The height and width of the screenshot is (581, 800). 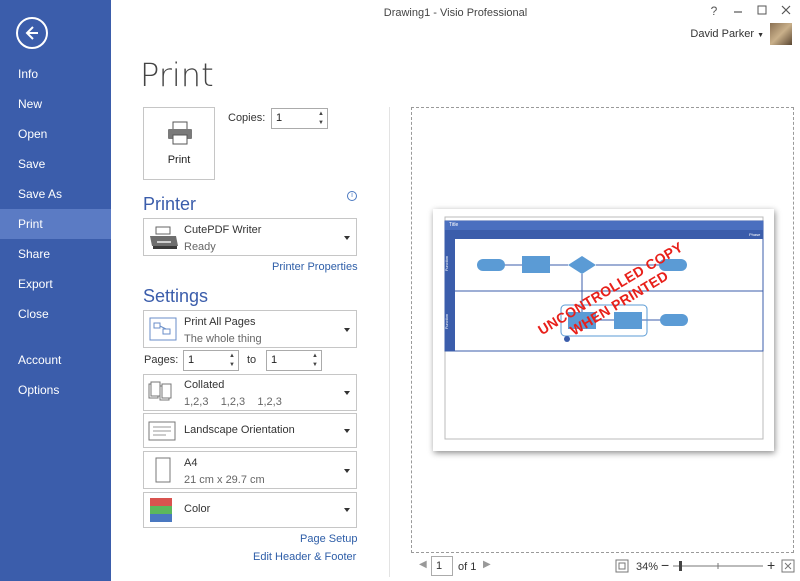 What do you see at coordinates (160, 391) in the screenshot?
I see `collated-icon` at bounding box center [160, 391].